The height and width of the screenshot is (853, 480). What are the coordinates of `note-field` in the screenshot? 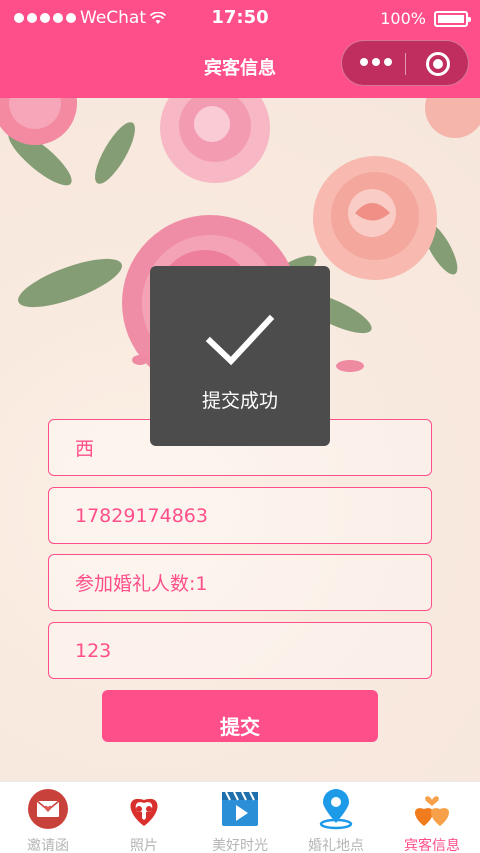 It's located at (240, 650).